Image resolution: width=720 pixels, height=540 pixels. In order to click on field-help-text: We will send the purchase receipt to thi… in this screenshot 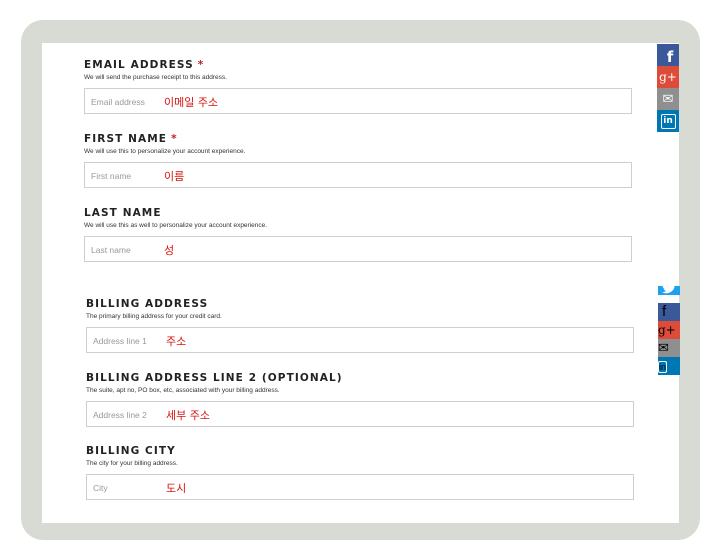, I will do `click(155, 77)`.